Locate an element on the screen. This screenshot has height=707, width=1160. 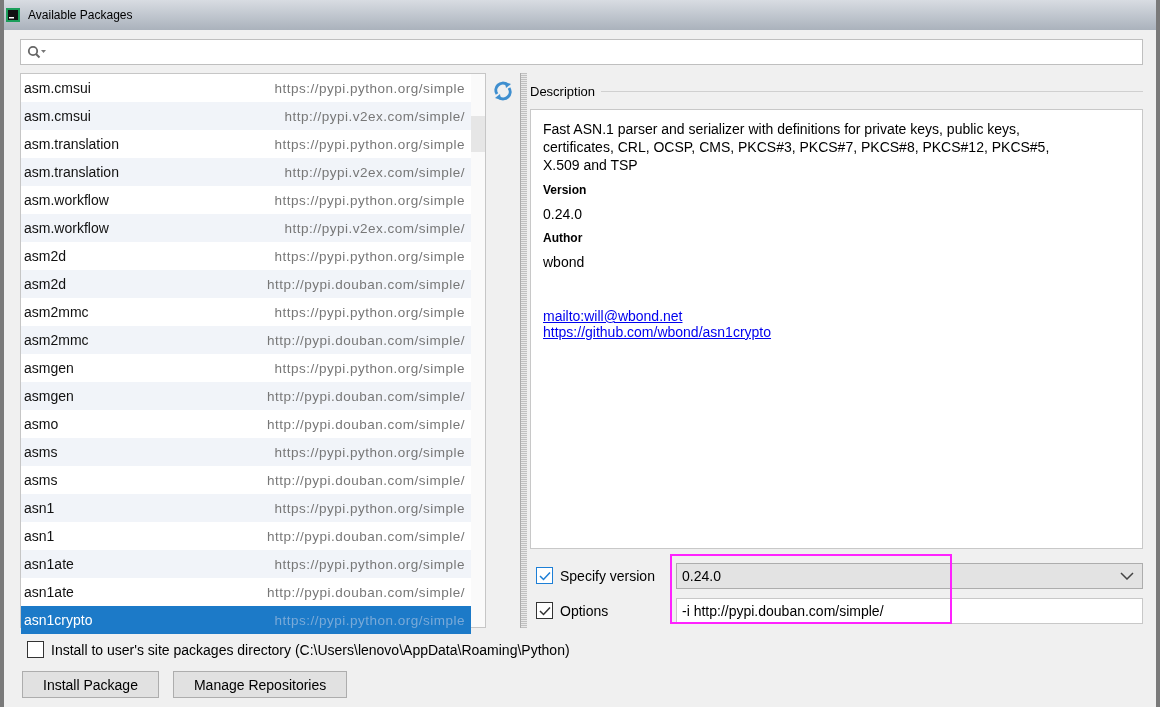
refresh-icon is located at coordinates (503, 91).